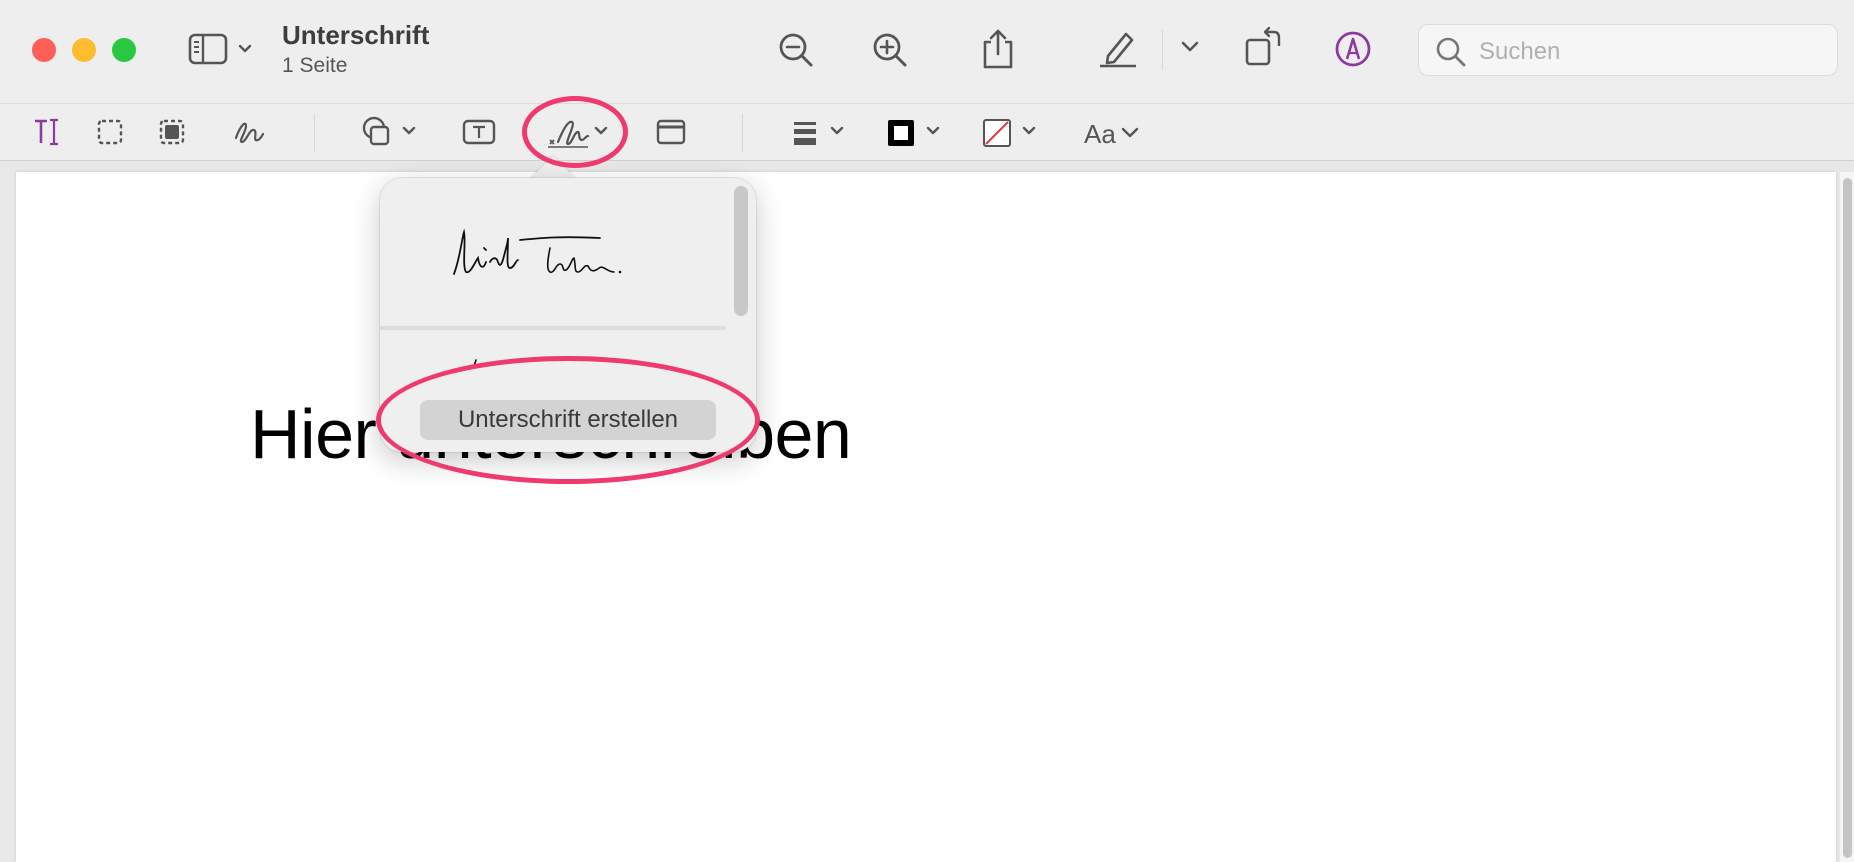 The image size is (1854, 862). I want to click on note-button, so click(671, 132).